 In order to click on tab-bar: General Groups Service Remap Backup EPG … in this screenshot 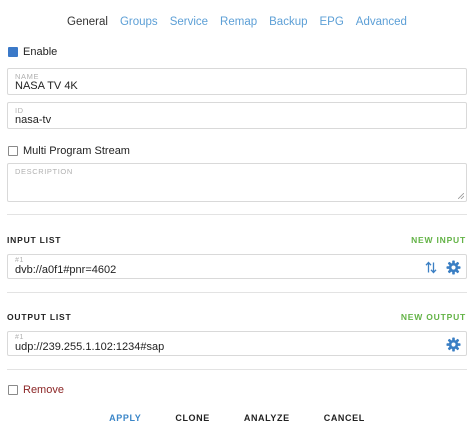, I will do `click(237, 24)`.